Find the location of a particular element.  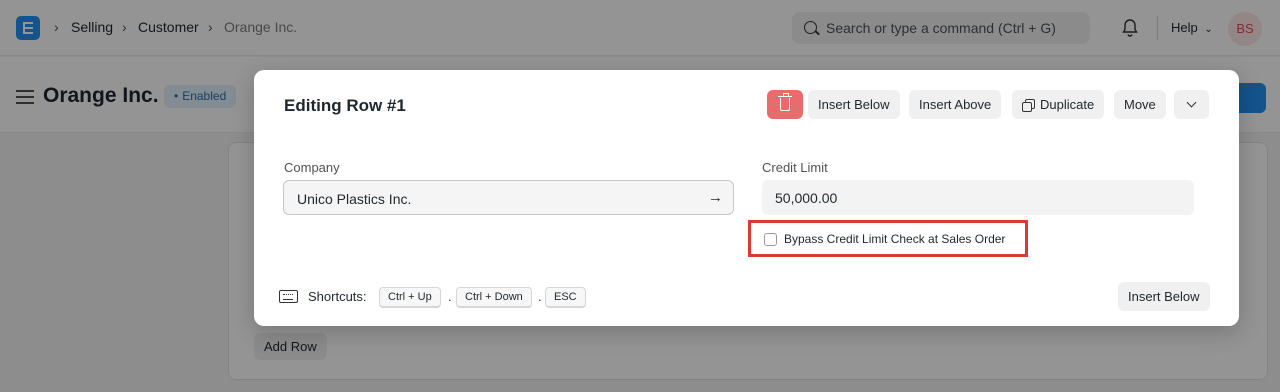

chevron-down-icon is located at coordinates (1191, 102).